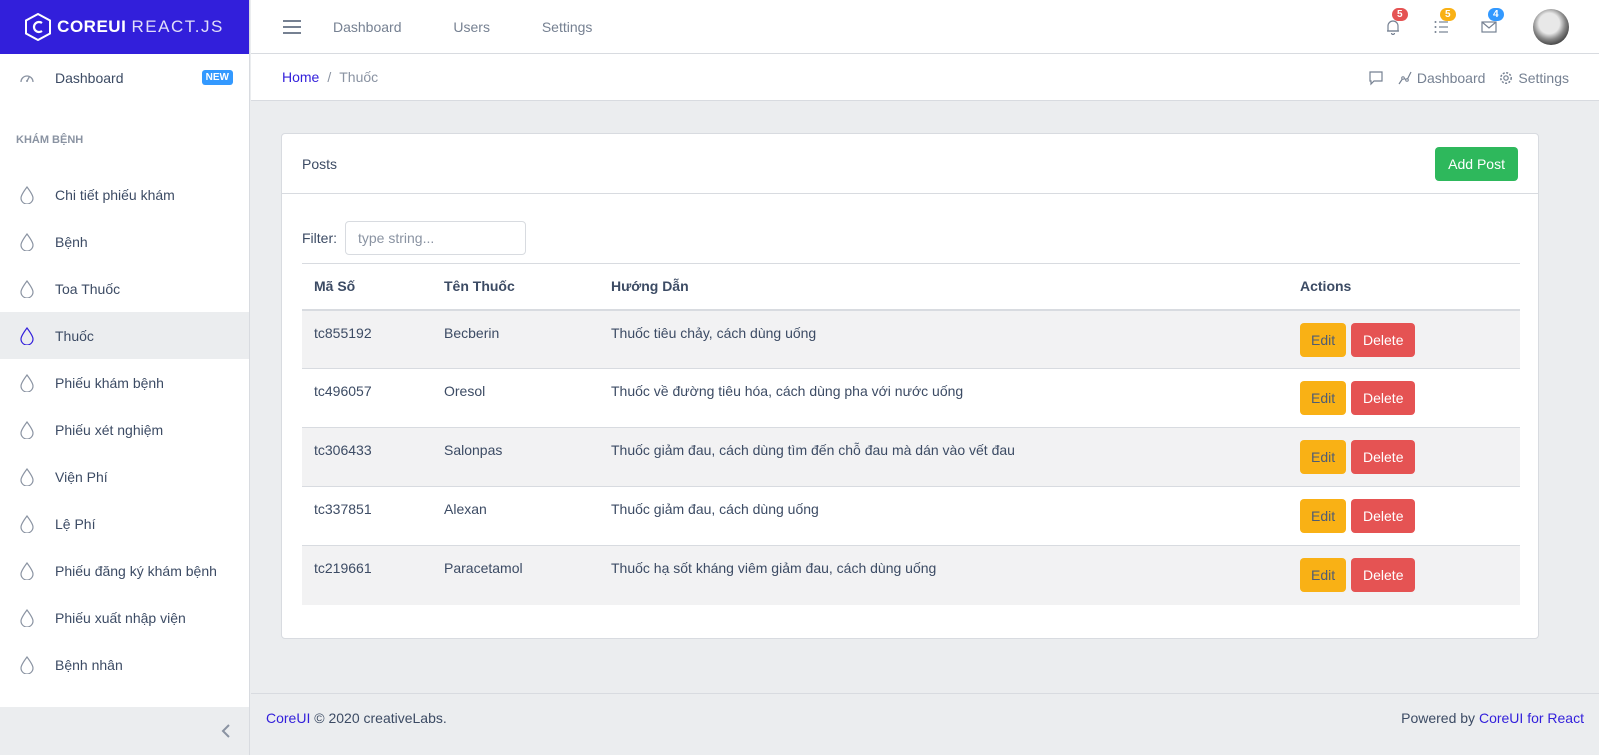 This screenshot has width=1599, height=755. Describe the element at coordinates (124, 476) in the screenshot. I see `sidebar-item: Viện Phí` at that location.